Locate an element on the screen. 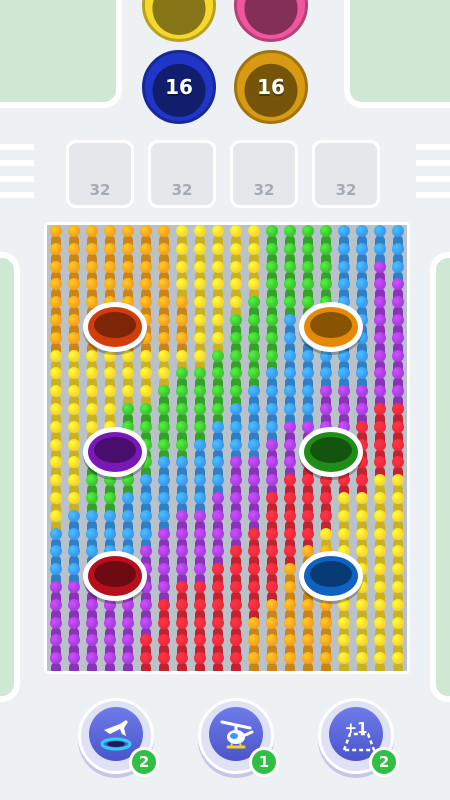  gold-bucket: 16 is located at coordinates (271, 87).